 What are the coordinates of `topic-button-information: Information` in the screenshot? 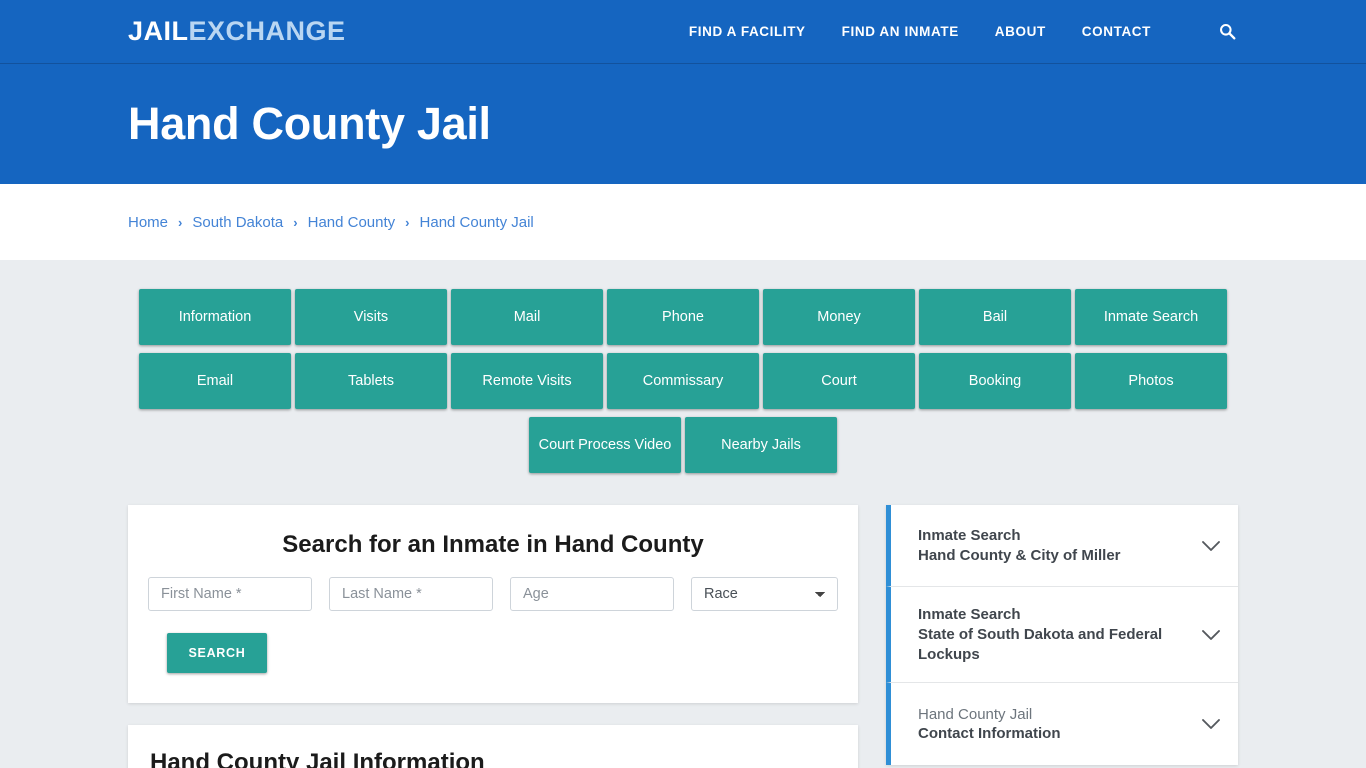 It's located at (215, 317).